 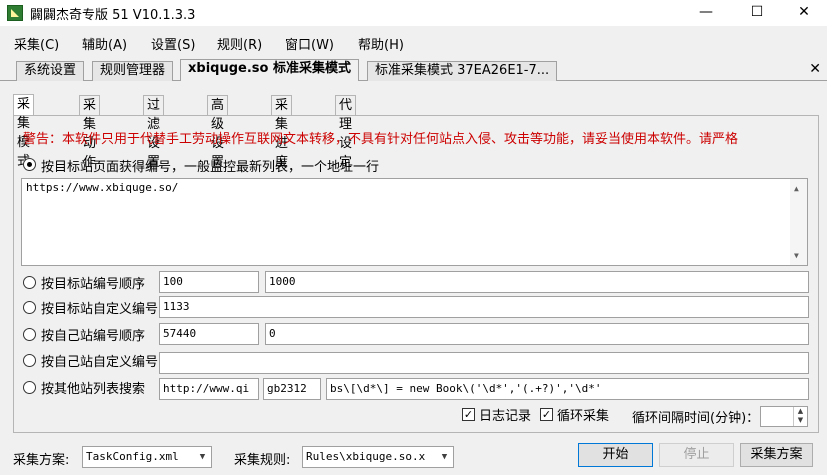 I want to click on mode-own-custom-radio, so click(x=29, y=360).